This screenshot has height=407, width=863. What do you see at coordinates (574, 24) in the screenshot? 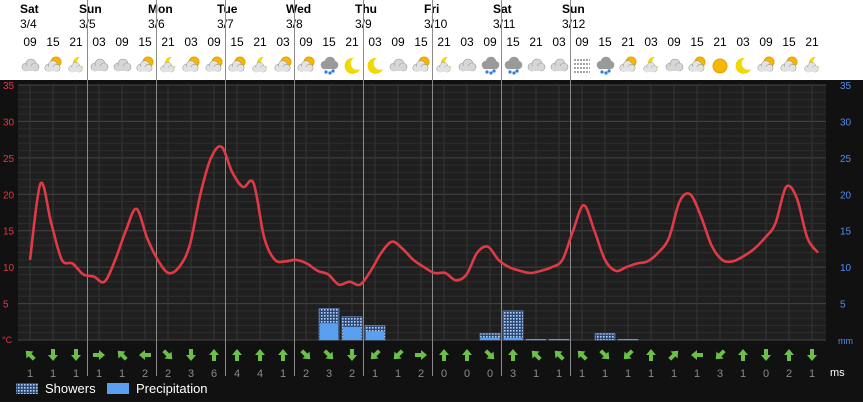
I see `day-date: 3/12` at bounding box center [574, 24].